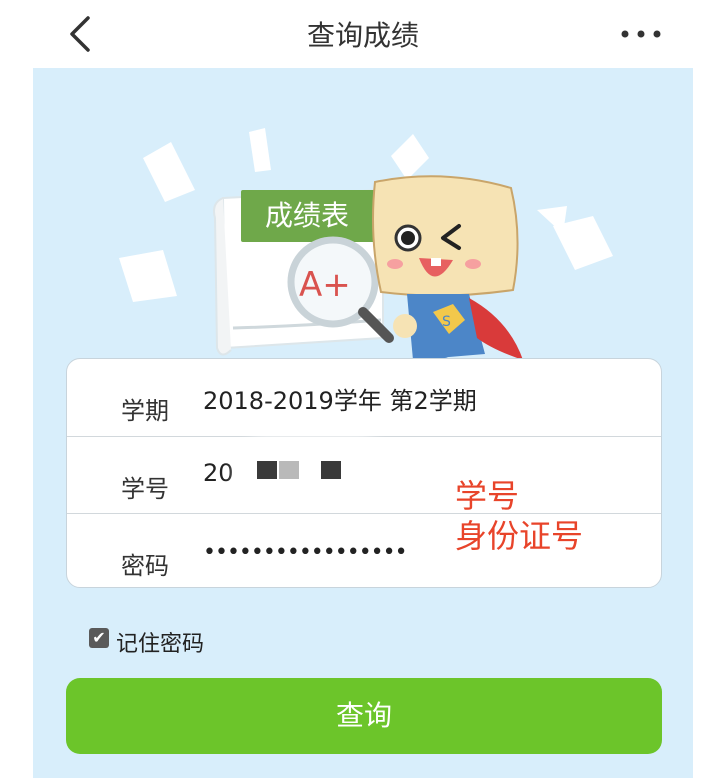  Describe the element at coordinates (325, 285) in the screenshot. I see `grade-text: A+` at that location.